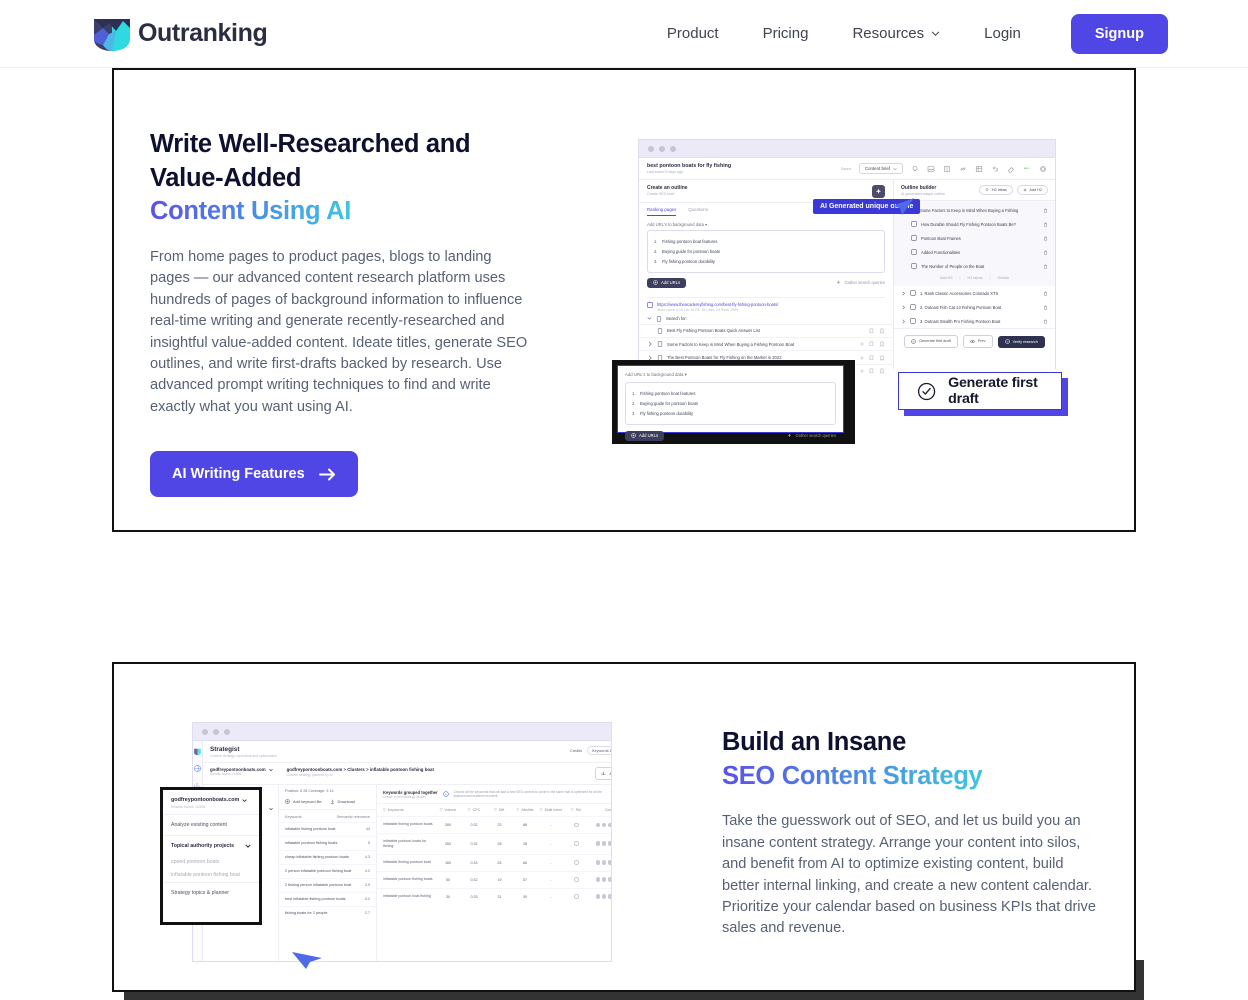 This screenshot has height=1000, width=1248. Describe the element at coordinates (474, 810) in the screenshot. I see `th-cpc: ▽ CPC` at that location.